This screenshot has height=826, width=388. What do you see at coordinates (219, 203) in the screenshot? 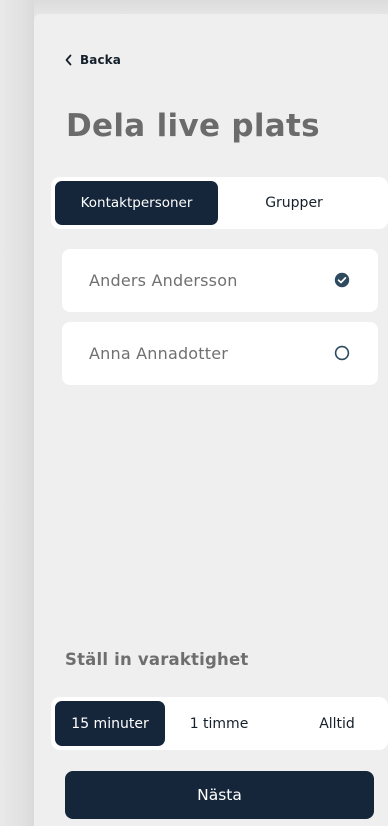
I see `recipient-type-tabs: Kontaktpersoner Grupper` at bounding box center [219, 203].